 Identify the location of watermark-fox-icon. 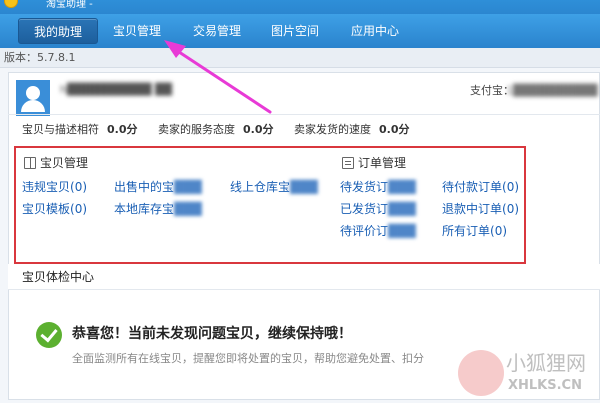
(481, 373).